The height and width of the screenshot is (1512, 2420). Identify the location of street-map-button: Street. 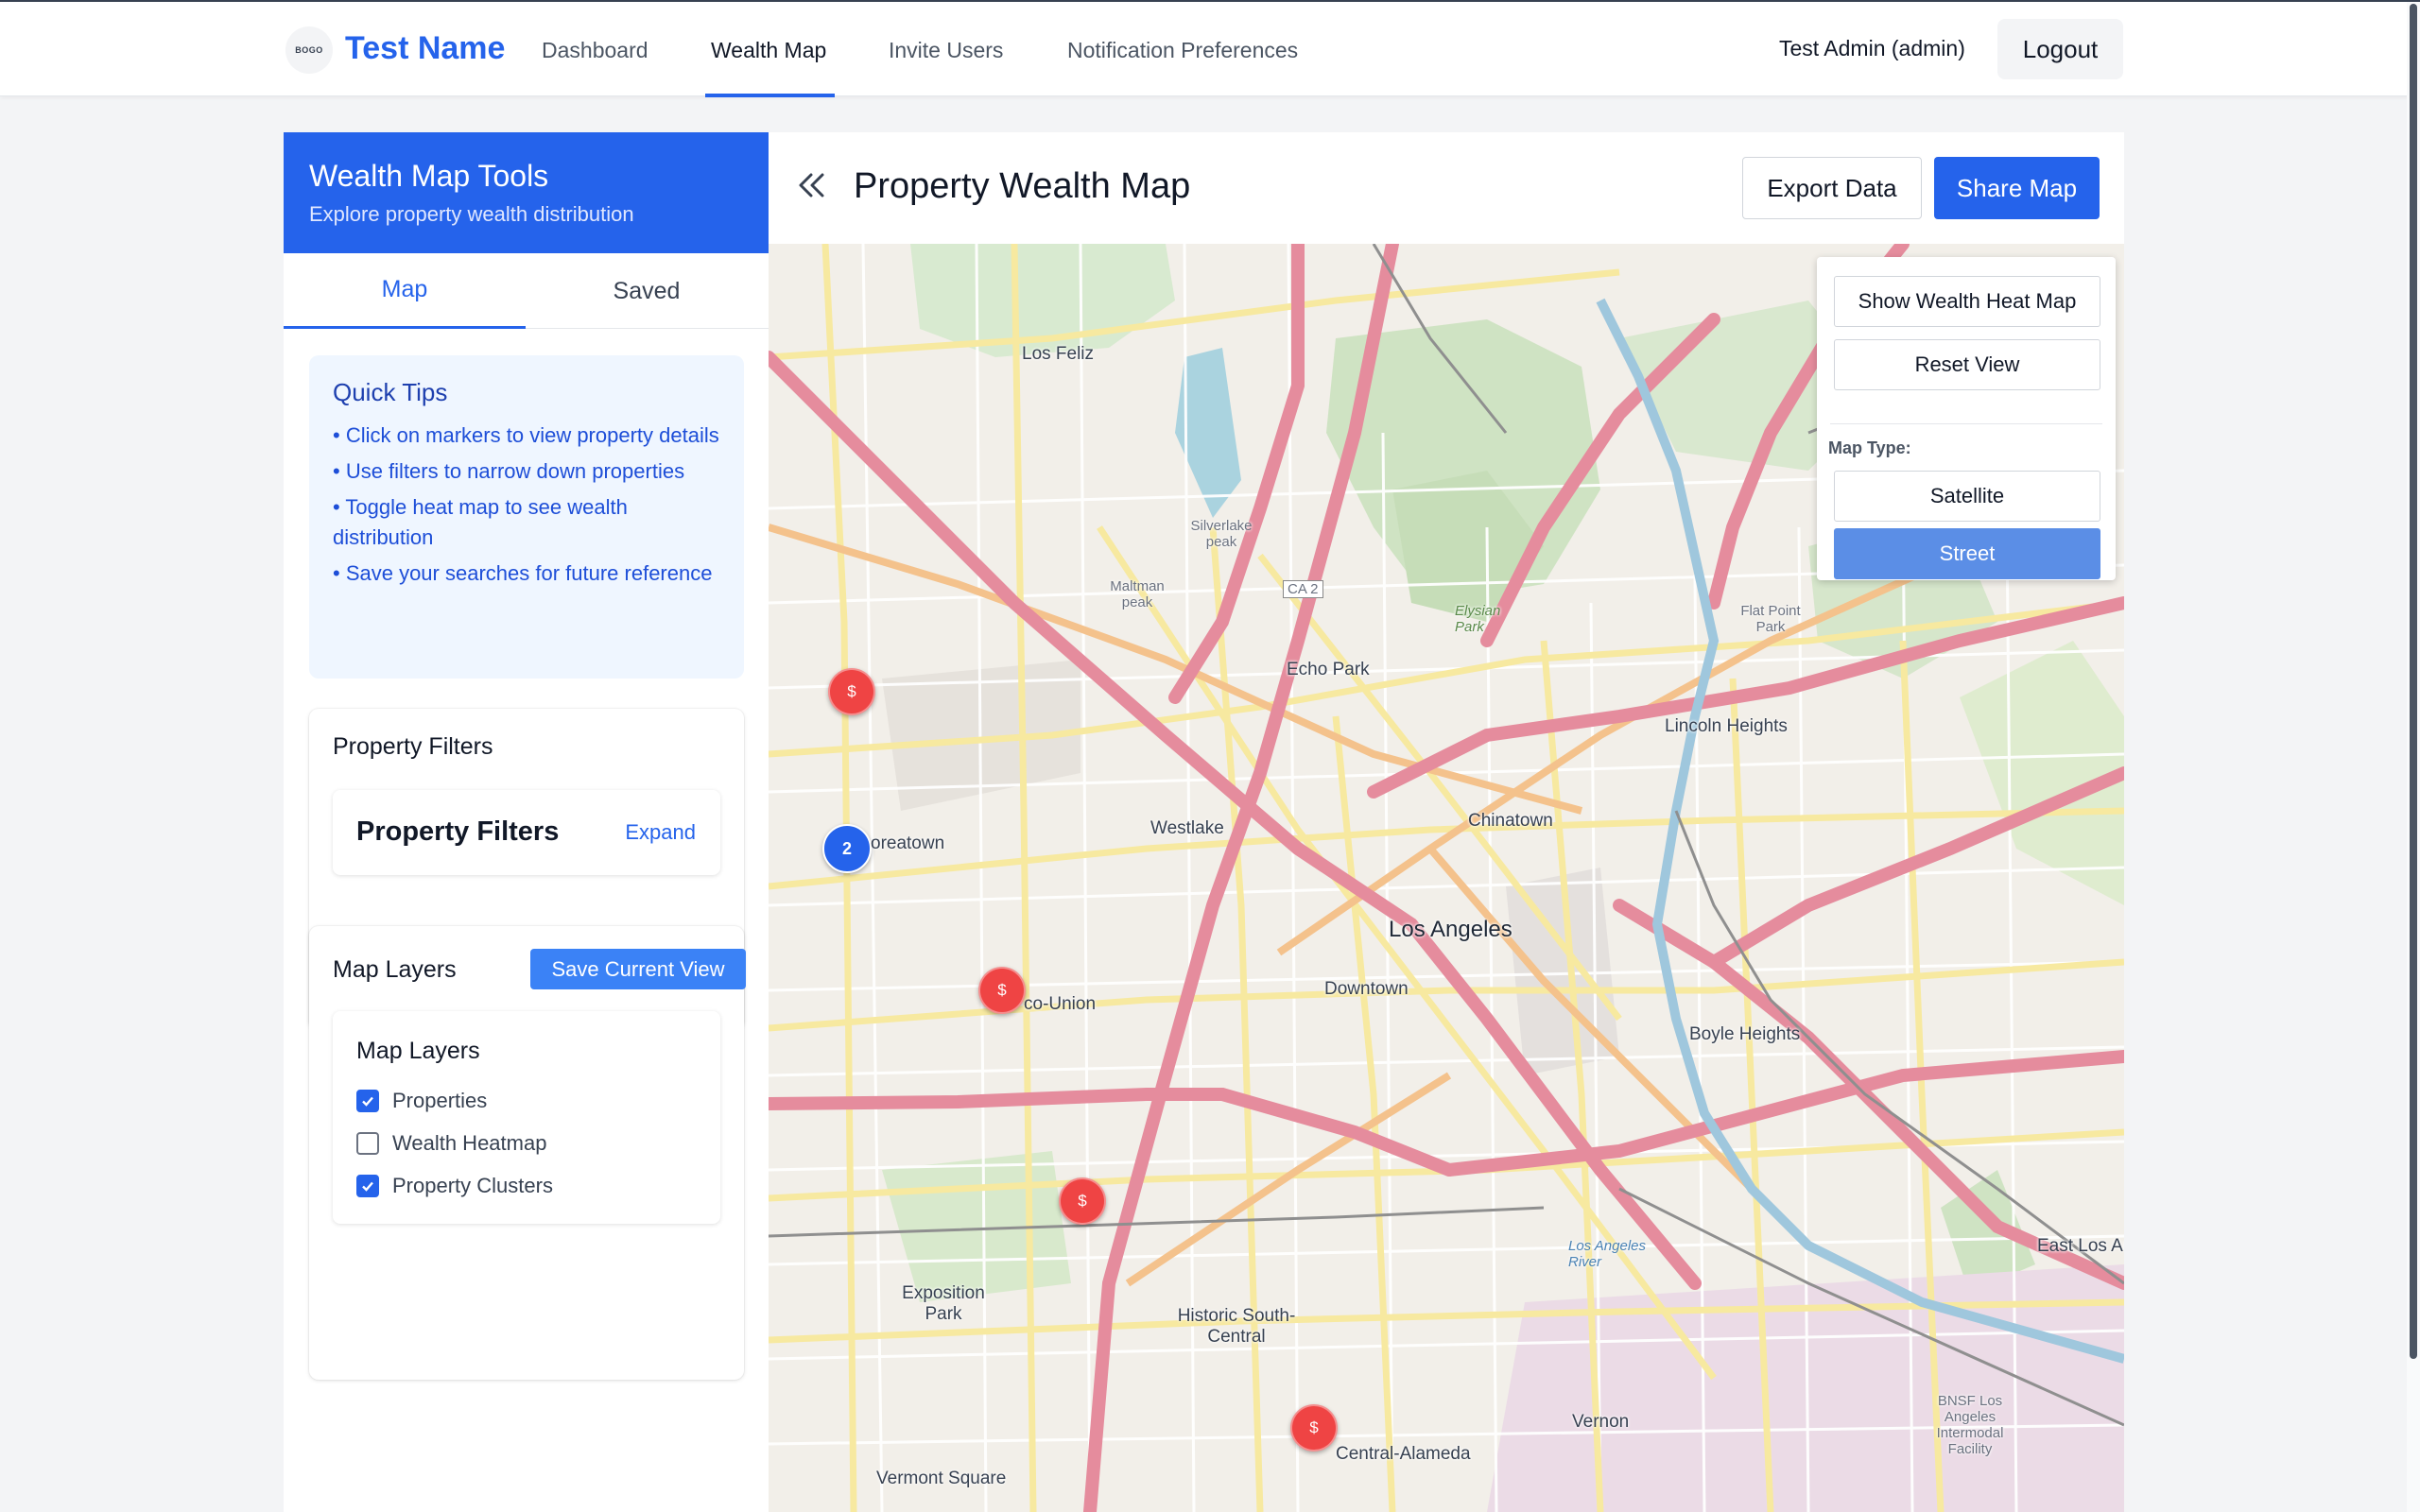
(1967, 553).